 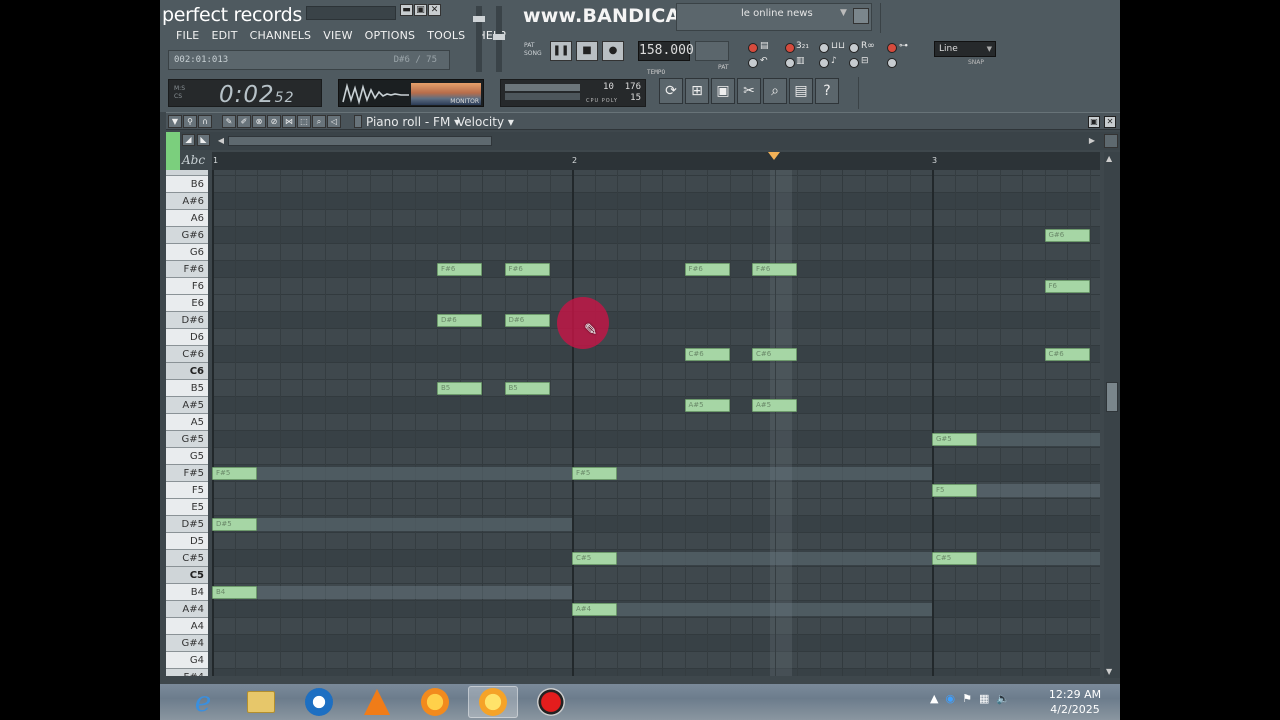 What do you see at coordinates (187, 218) in the screenshot?
I see `piano-key: A6` at bounding box center [187, 218].